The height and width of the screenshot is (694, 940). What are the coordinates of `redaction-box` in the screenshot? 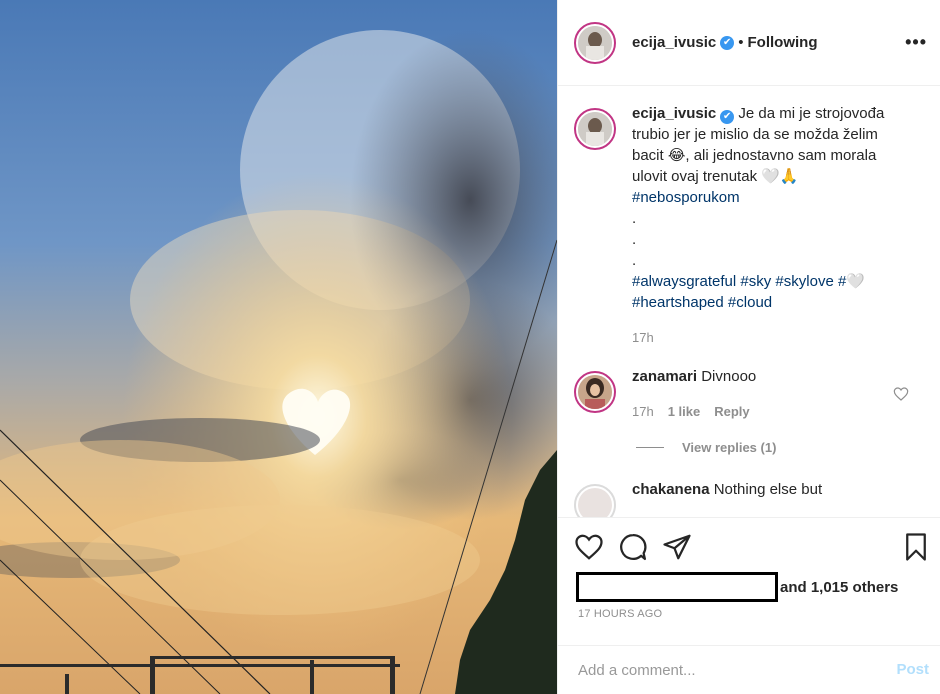 It's located at (677, 587).